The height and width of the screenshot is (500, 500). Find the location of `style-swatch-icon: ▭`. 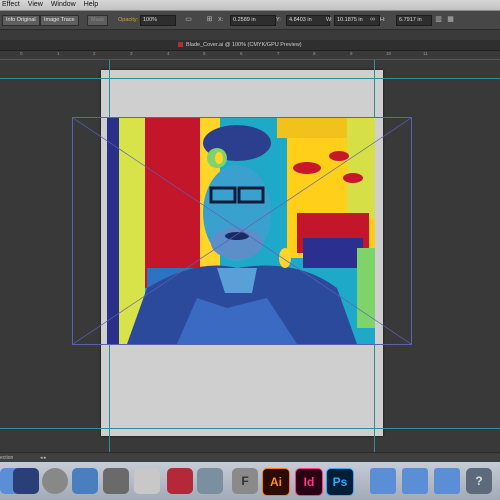

style-swatch-icon: ▭ is located at coordinates (188, 19).